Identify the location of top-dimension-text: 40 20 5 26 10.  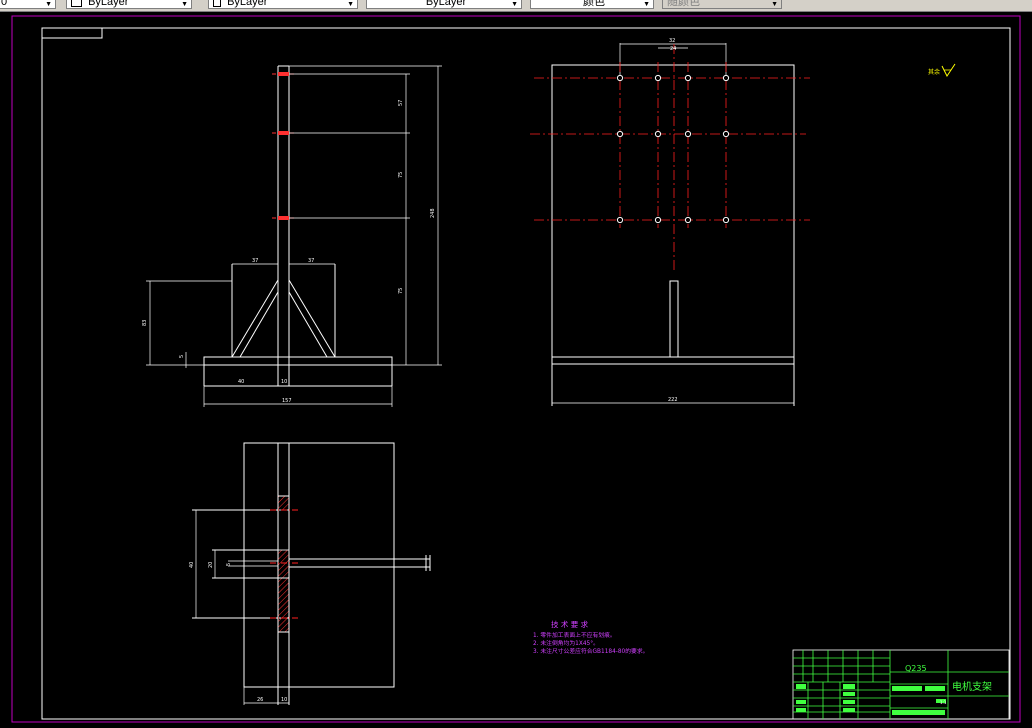
(238, 632).